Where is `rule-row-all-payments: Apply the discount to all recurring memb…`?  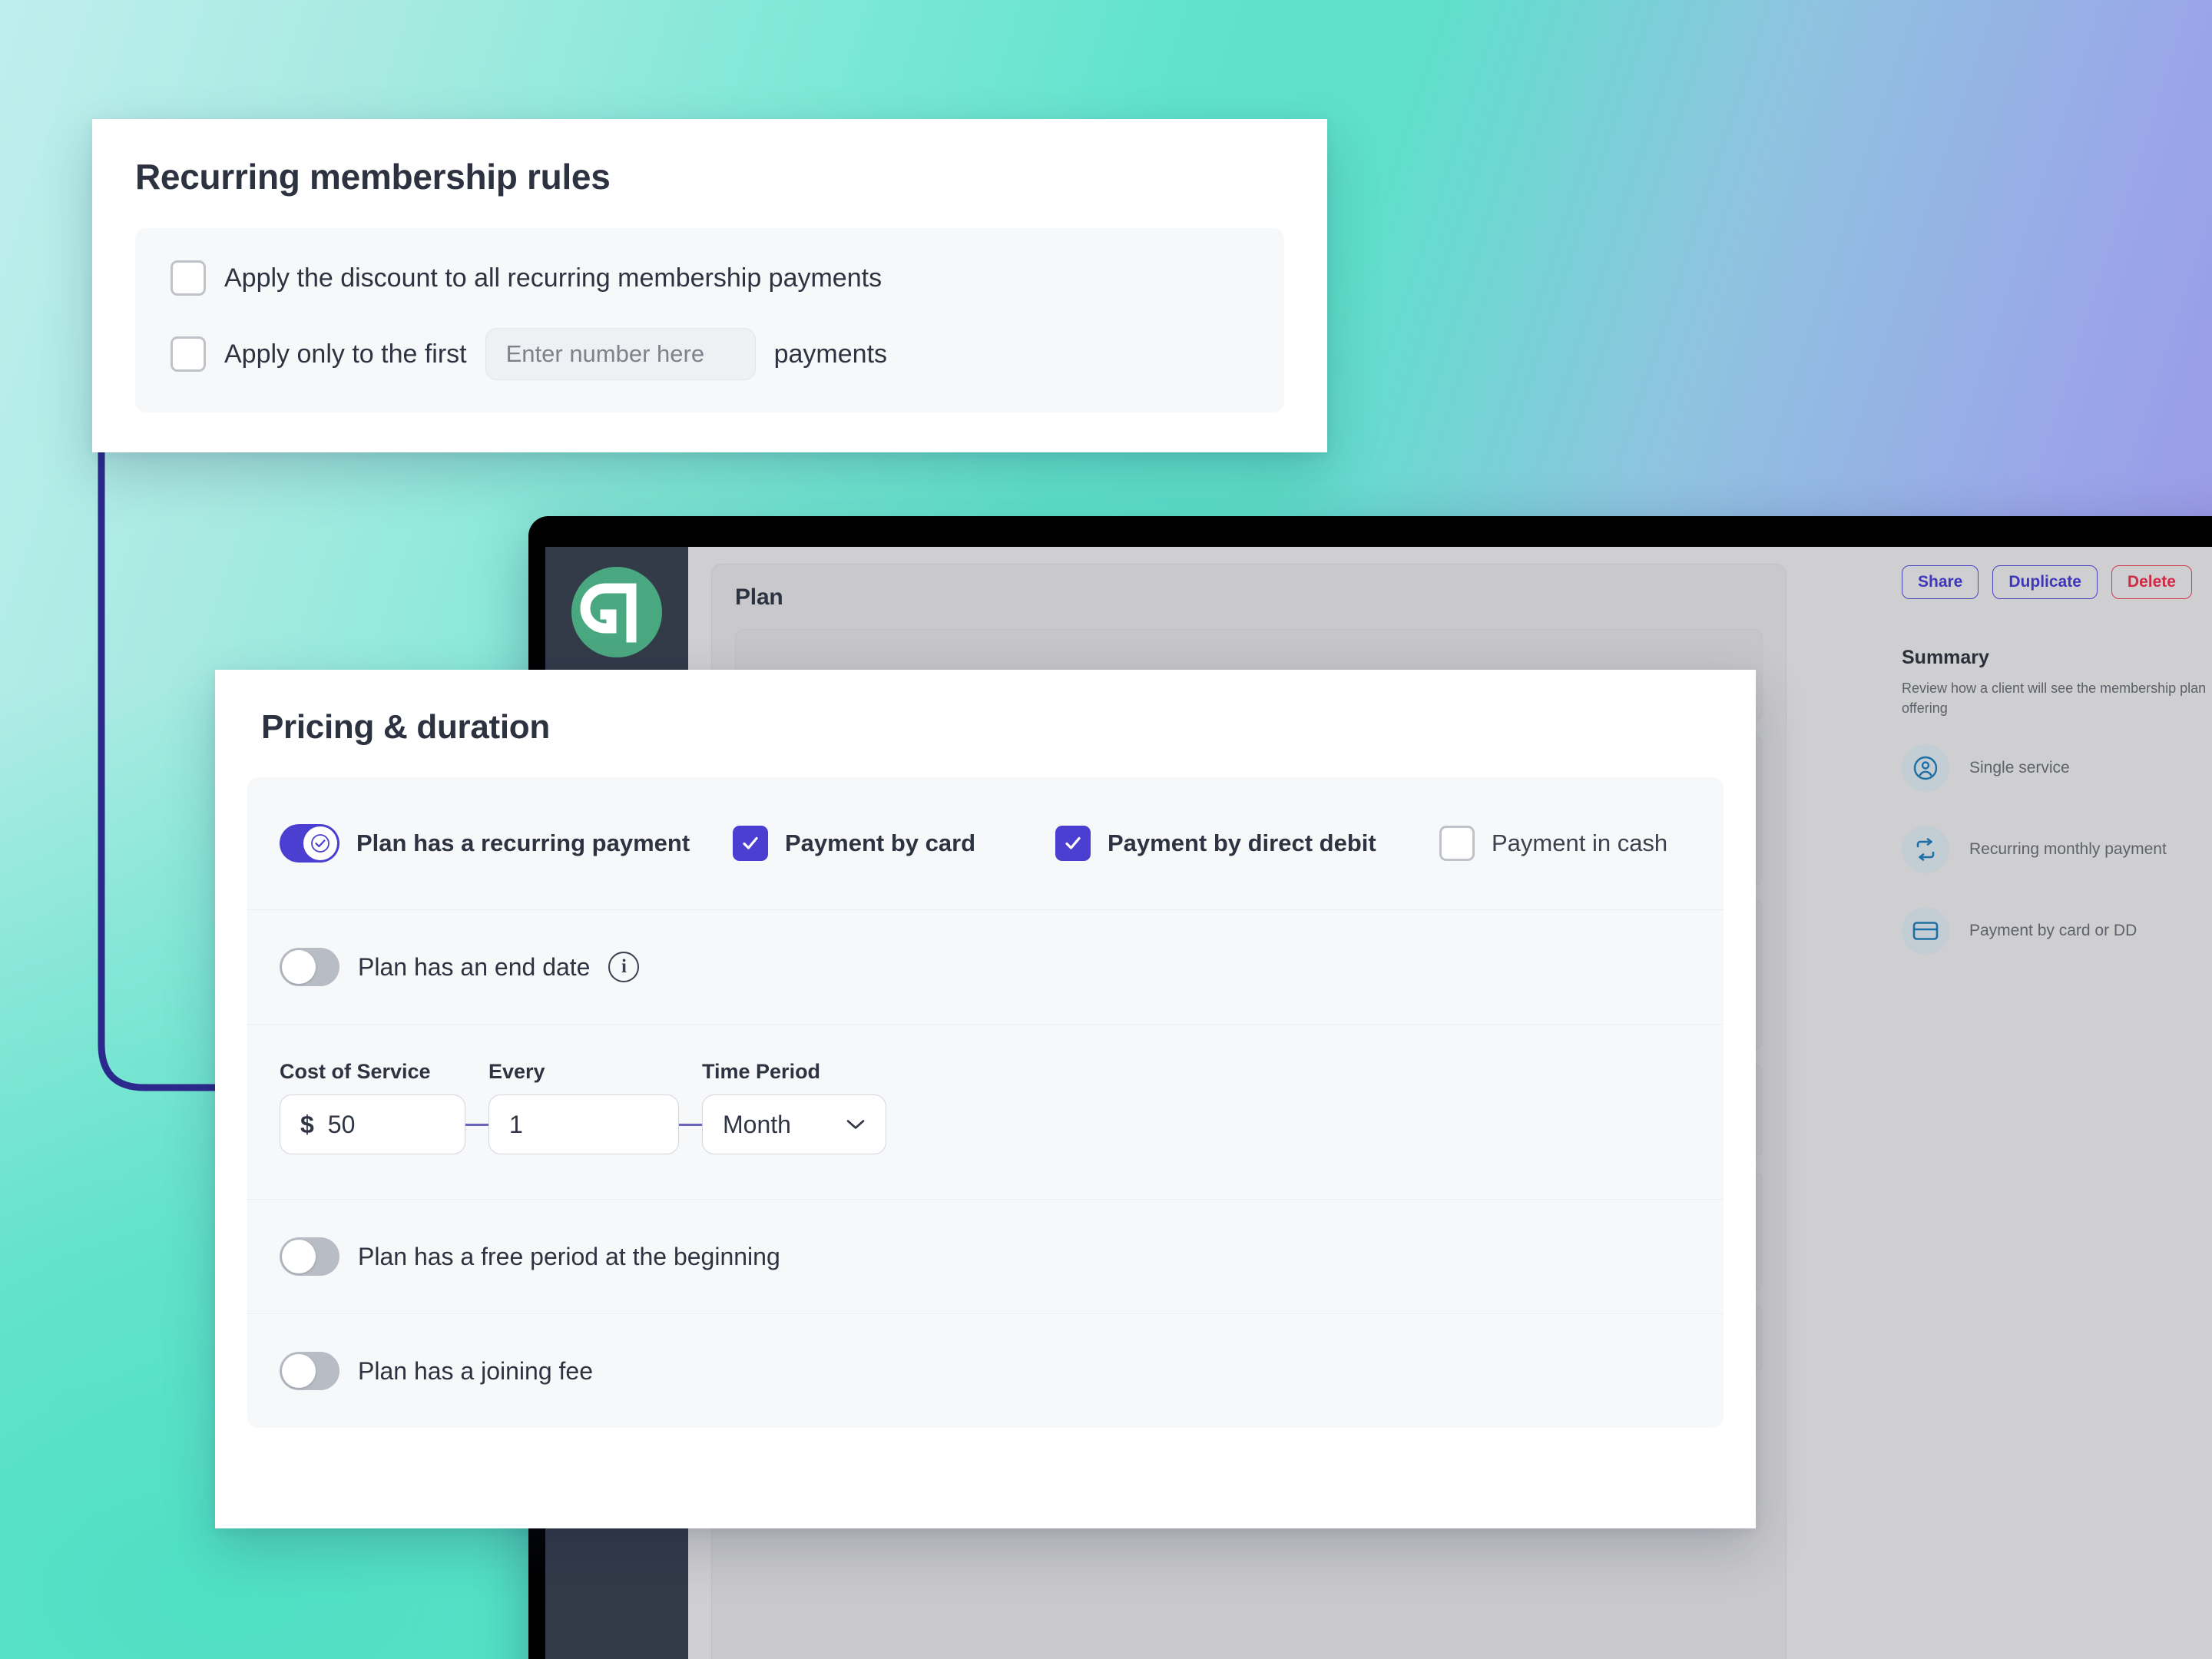 rule-row-all-payments: Apply the discount to all recurring memb… is located at coordinates (710, 278).